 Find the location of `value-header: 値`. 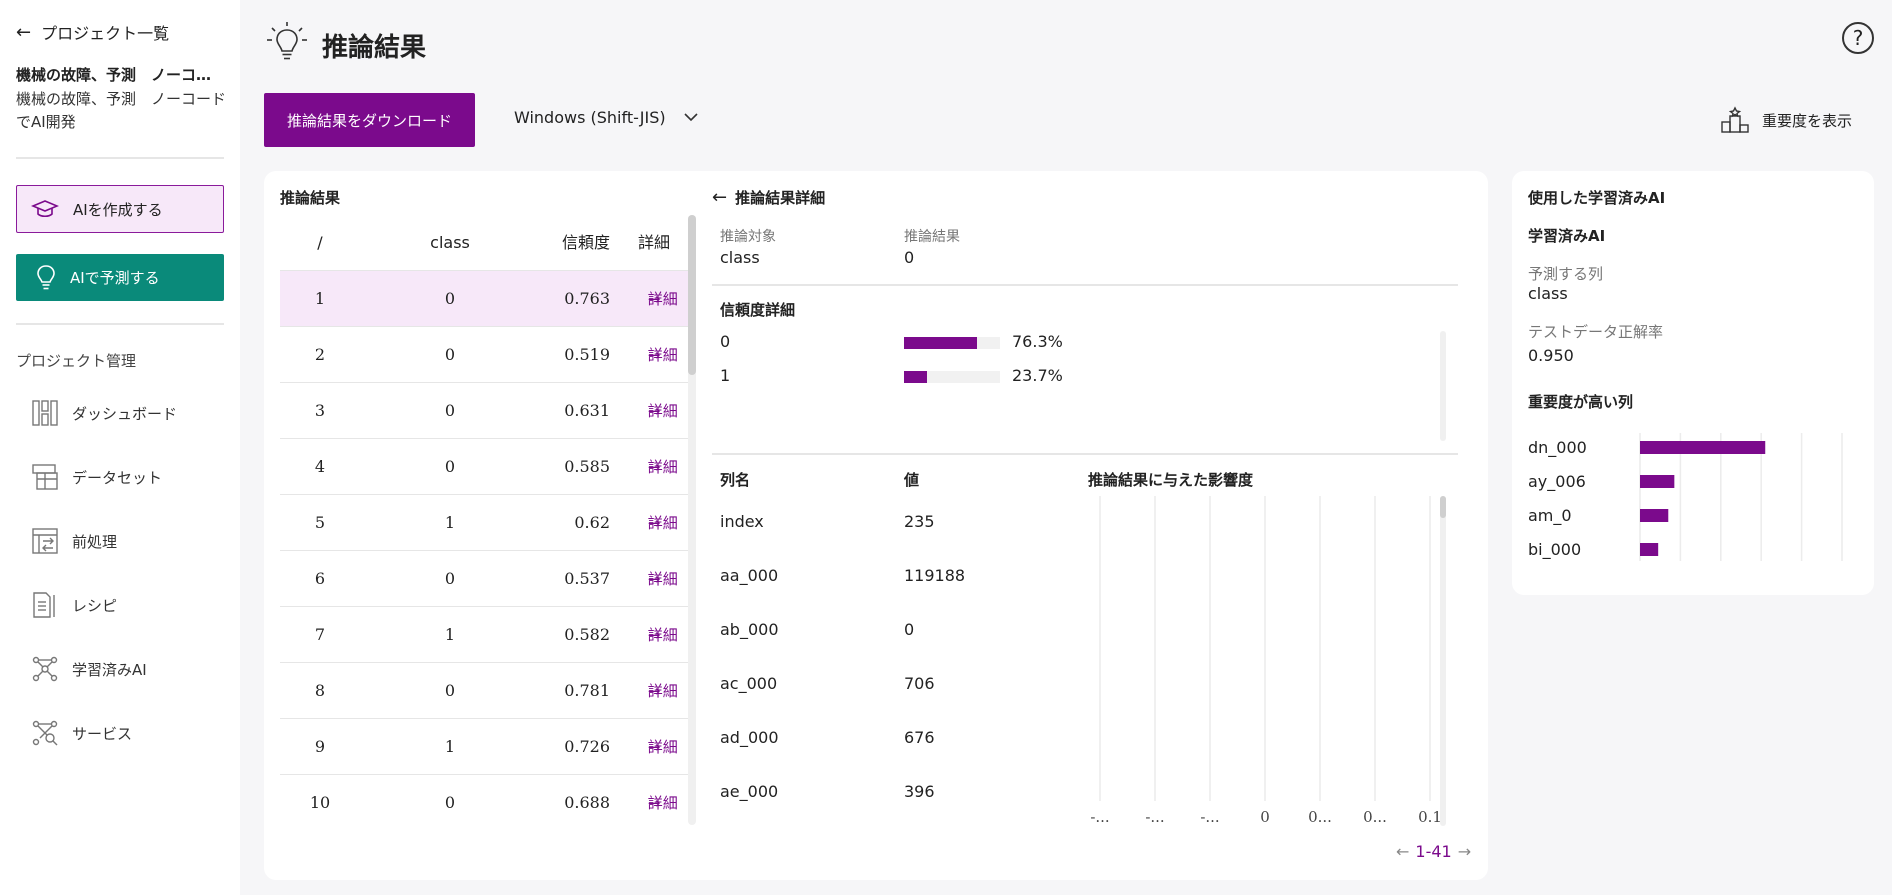

value-header: 値 is located at coordinates (912, 480).